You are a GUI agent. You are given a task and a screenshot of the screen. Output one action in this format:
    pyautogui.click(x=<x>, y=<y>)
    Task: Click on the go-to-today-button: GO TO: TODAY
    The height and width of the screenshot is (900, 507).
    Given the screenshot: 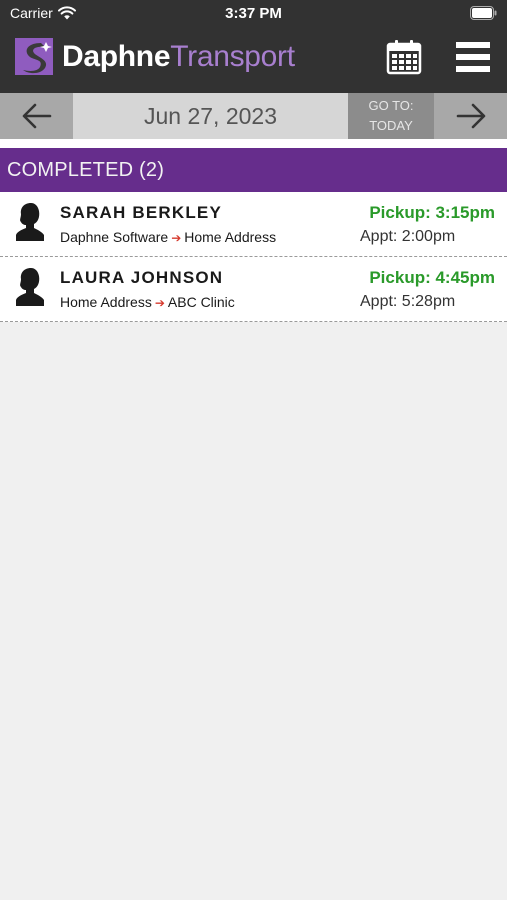 What is the action you would take?
    pyautogui.click(x=391, y=116)
    